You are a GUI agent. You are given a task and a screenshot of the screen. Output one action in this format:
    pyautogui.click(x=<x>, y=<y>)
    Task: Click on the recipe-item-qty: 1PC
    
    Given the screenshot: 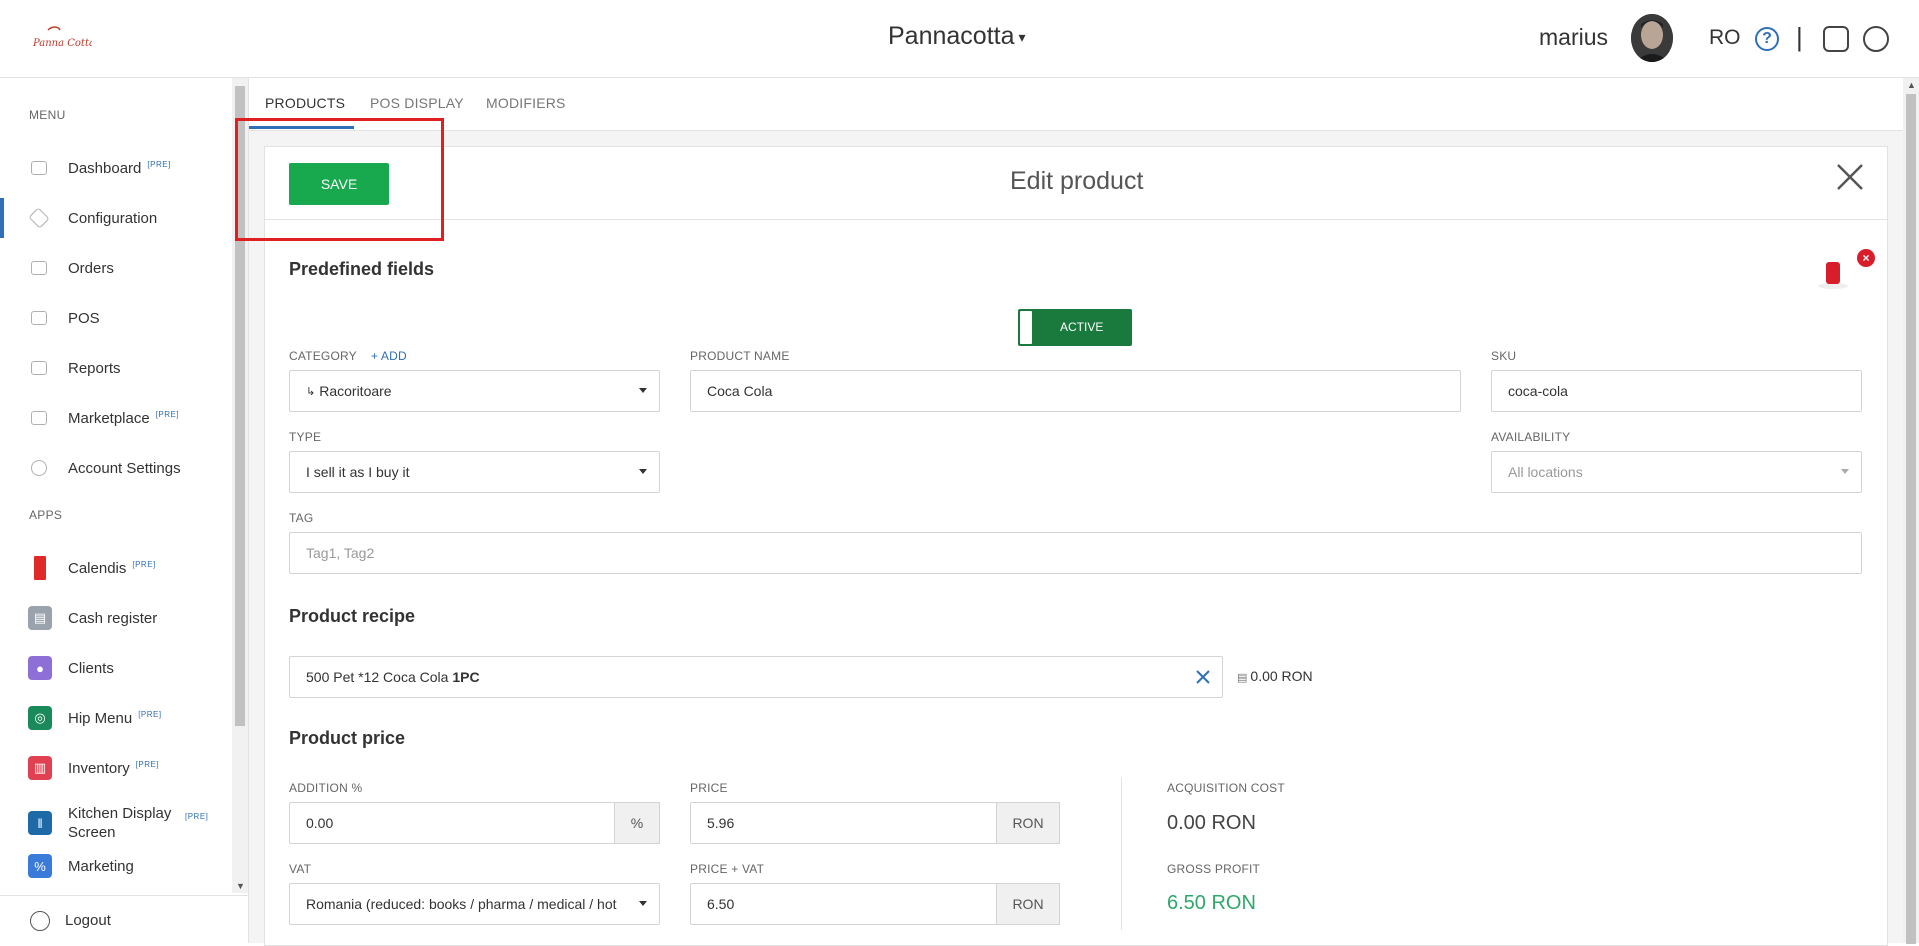 What is the action you would take?
    pyautogui.click(x=466, y=677)
    